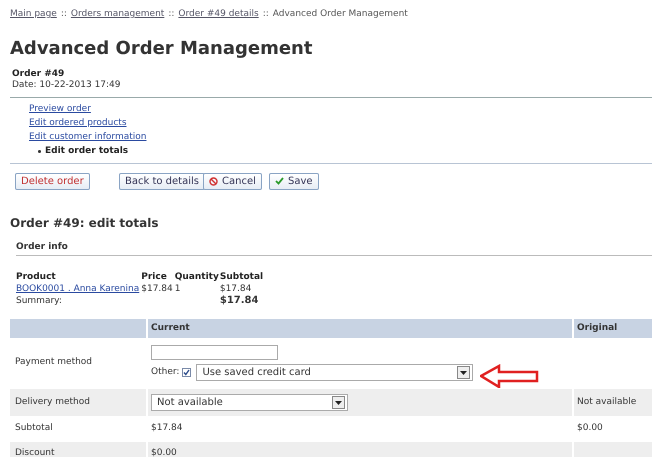  What do you see at coordinates (165, 372) in the screenshot?
I see `other-label: Other:` at bounding box center [165, 372].